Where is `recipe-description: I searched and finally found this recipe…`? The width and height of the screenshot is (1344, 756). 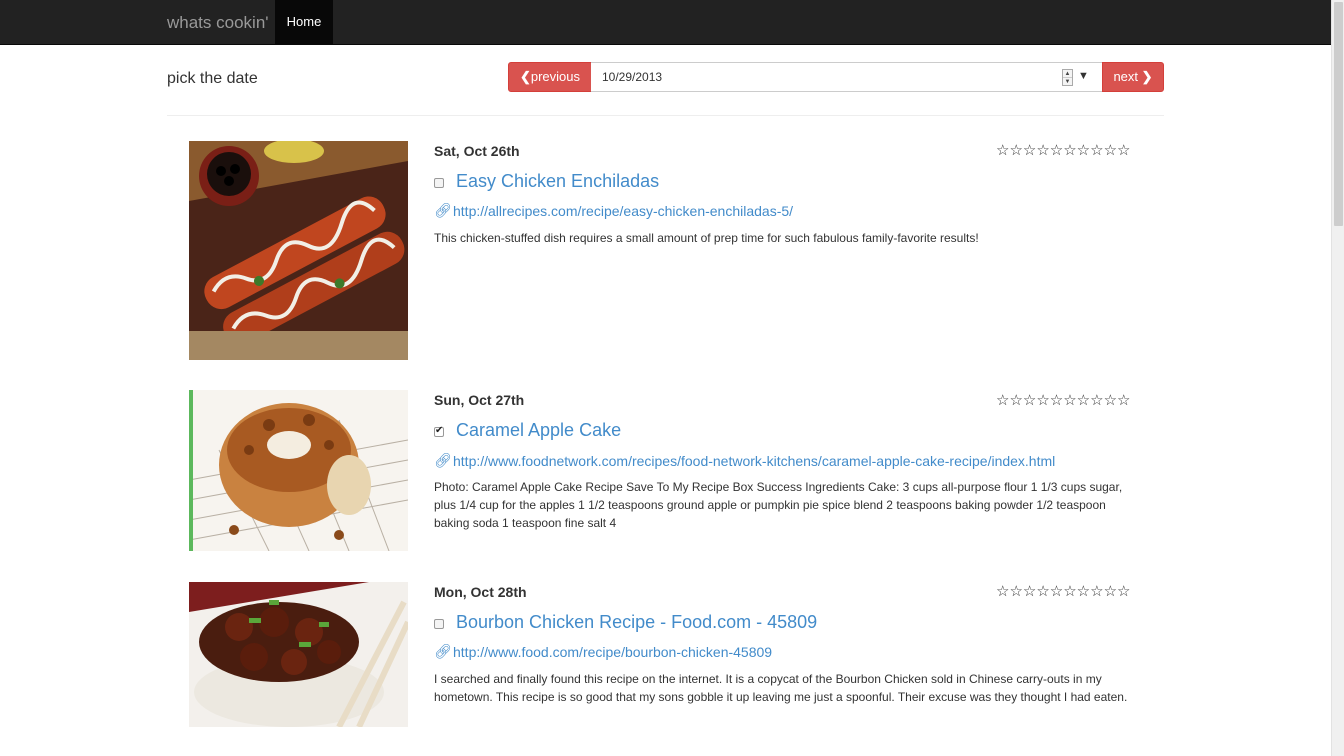
recipe-description: I searched and finally found this recipe… is located at coordinates (781, 688).